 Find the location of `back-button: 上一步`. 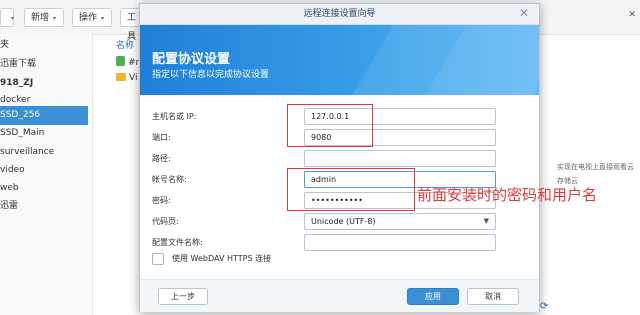

back-button: 上一步 is located at coordinates (183, 296).